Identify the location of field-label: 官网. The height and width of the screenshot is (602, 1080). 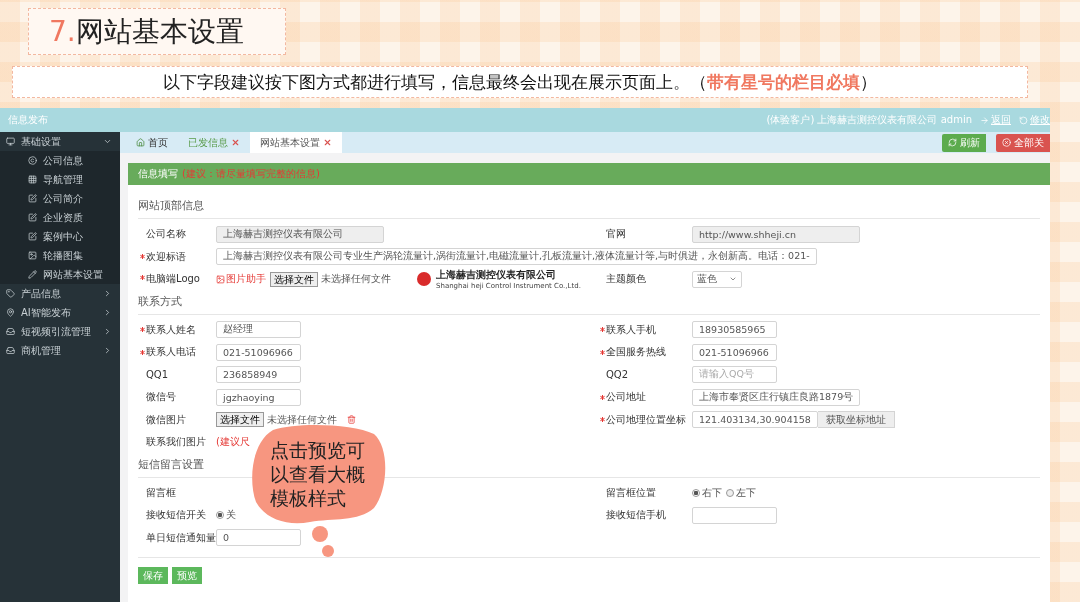
(616, 234).